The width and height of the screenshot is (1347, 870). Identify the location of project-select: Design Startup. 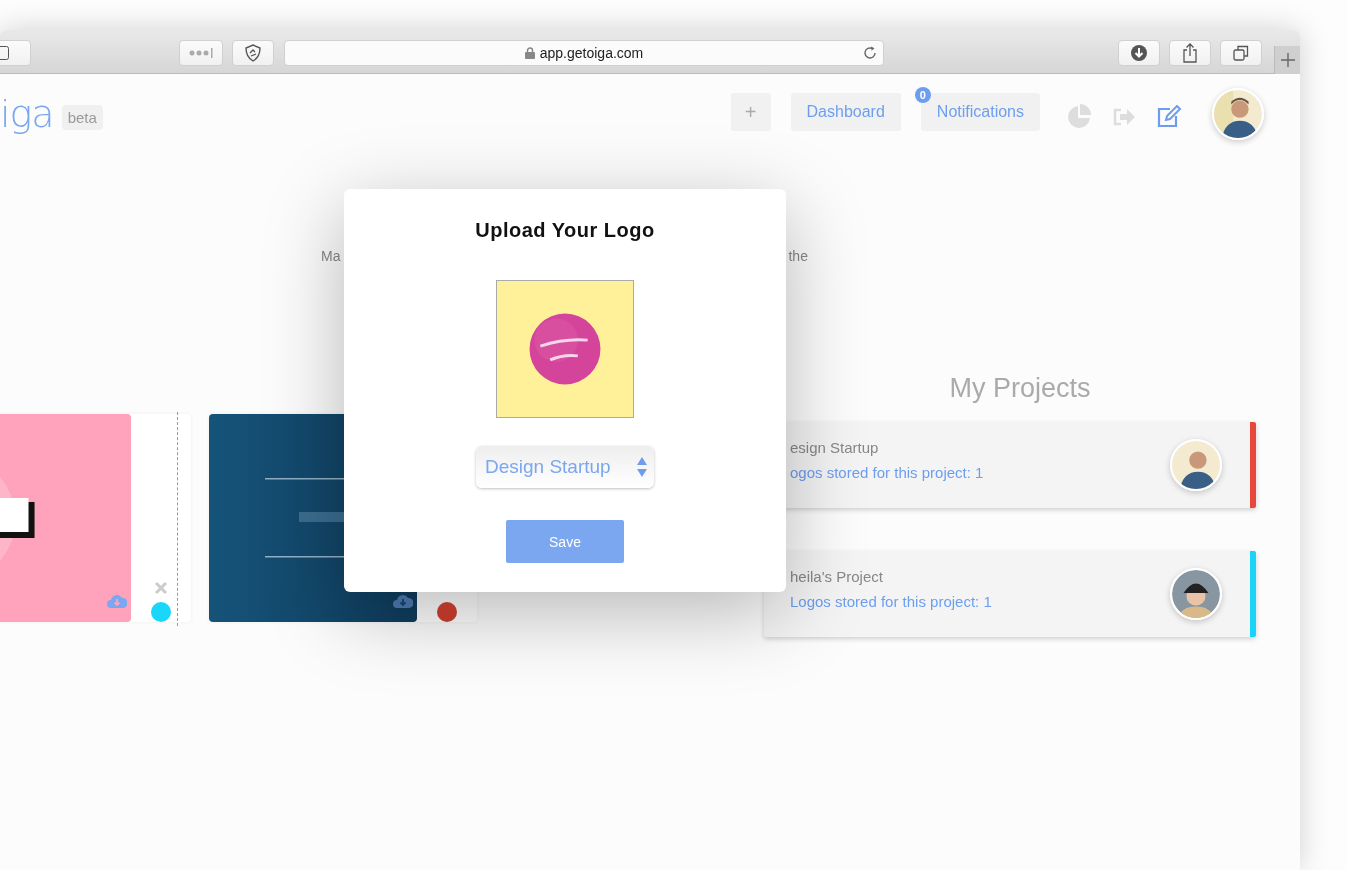
(565, 467).